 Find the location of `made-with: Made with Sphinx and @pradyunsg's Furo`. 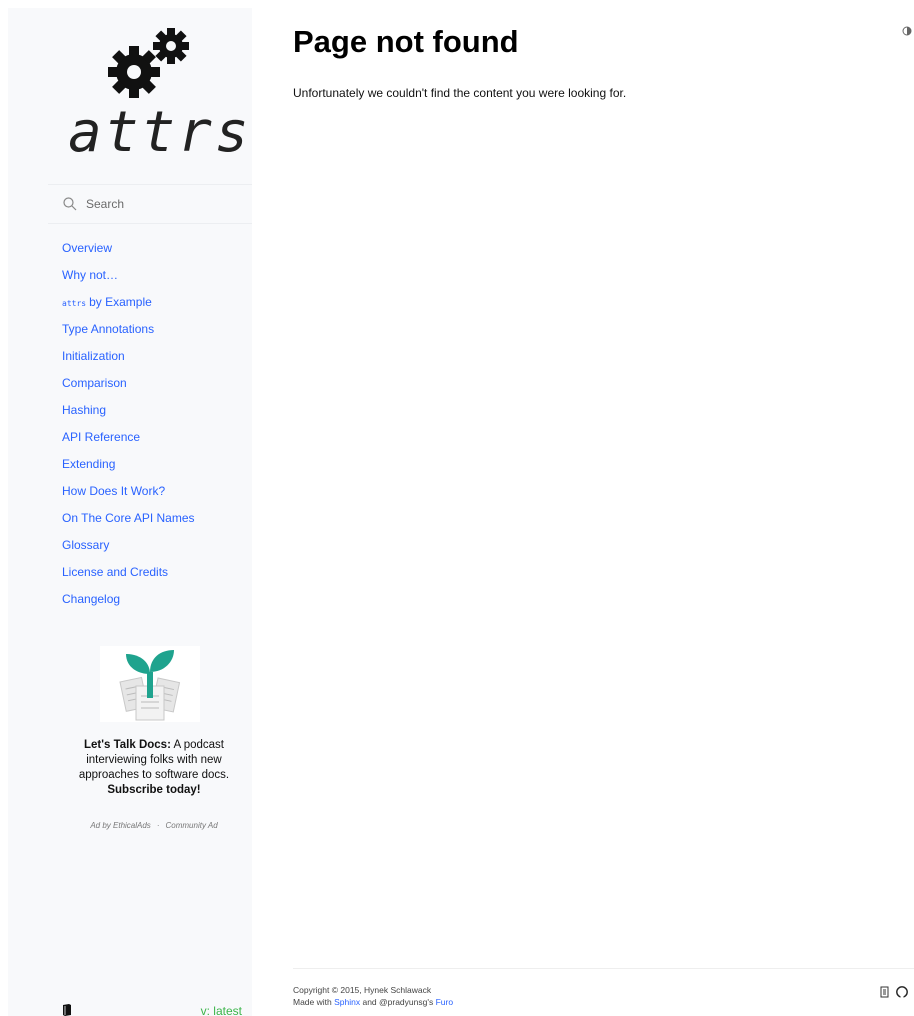

made-with: Made with Sphinx and @pradyunsg's Furo is located at coordinates (373, 1002).